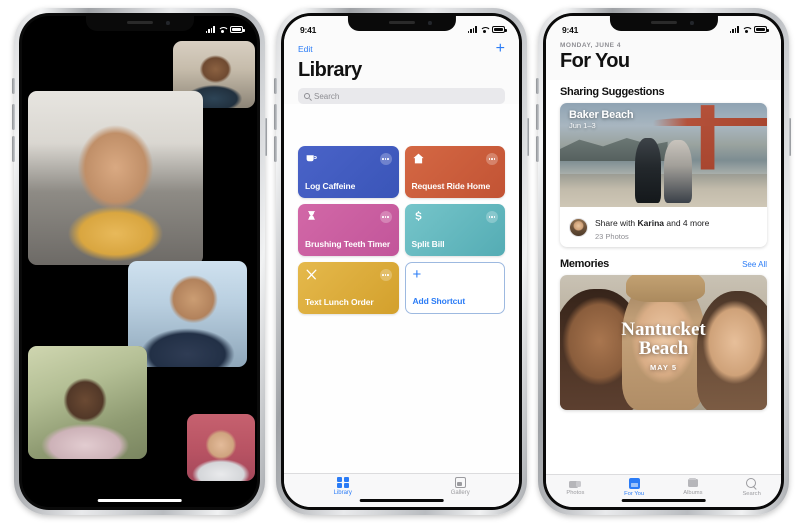 The height and width of the screenshot is (523, 800). What do you see at coordinates (612, 92) in the screenshot?
I see `section-title: Sharing Suggestions` at bounding box center [612, 92].